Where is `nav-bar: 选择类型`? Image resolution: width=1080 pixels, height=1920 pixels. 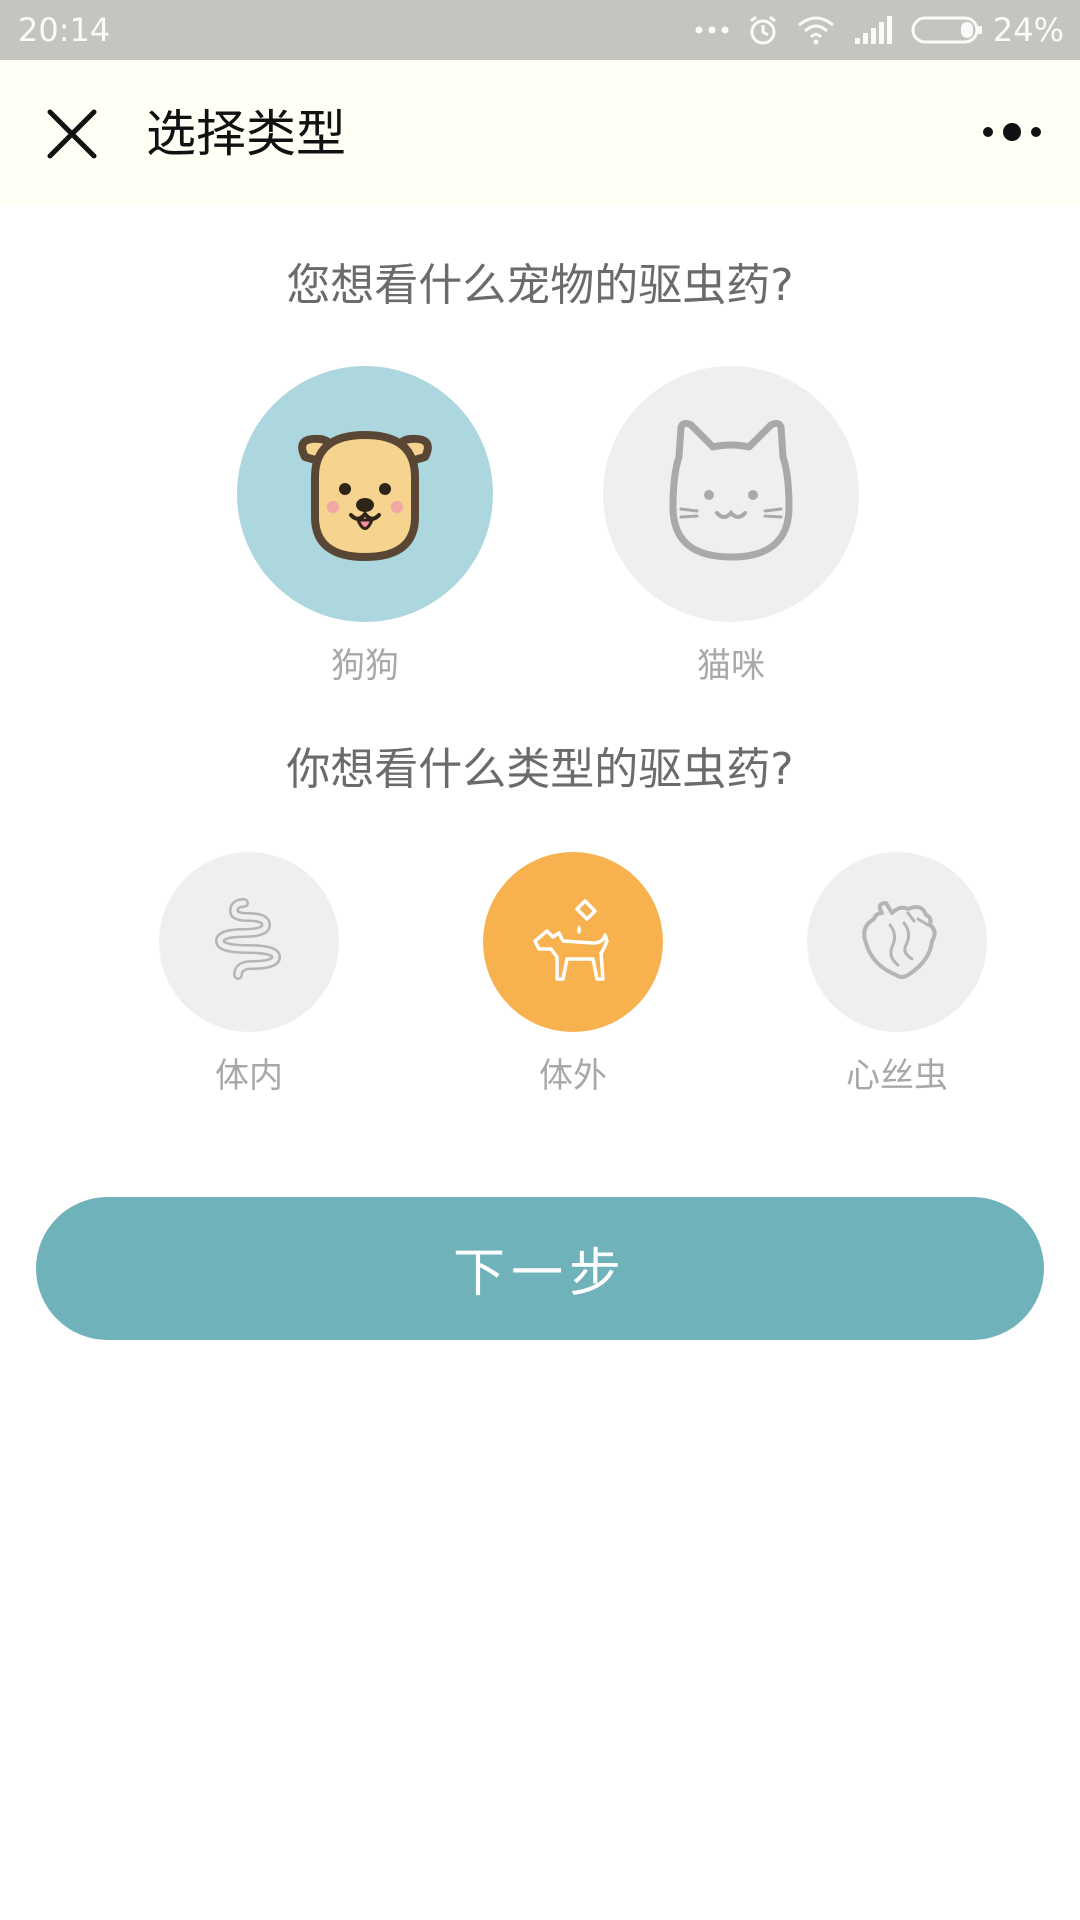 nav-bar: 选择类型 is located at coordinates (540, 133).